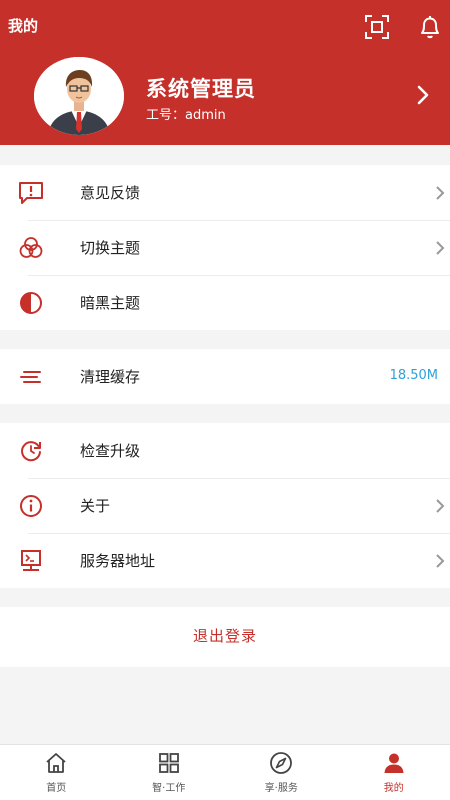  Describe the element at coordinates (186, 115) in the screenshot. I see `profile-id: 工号：admin` at that location.